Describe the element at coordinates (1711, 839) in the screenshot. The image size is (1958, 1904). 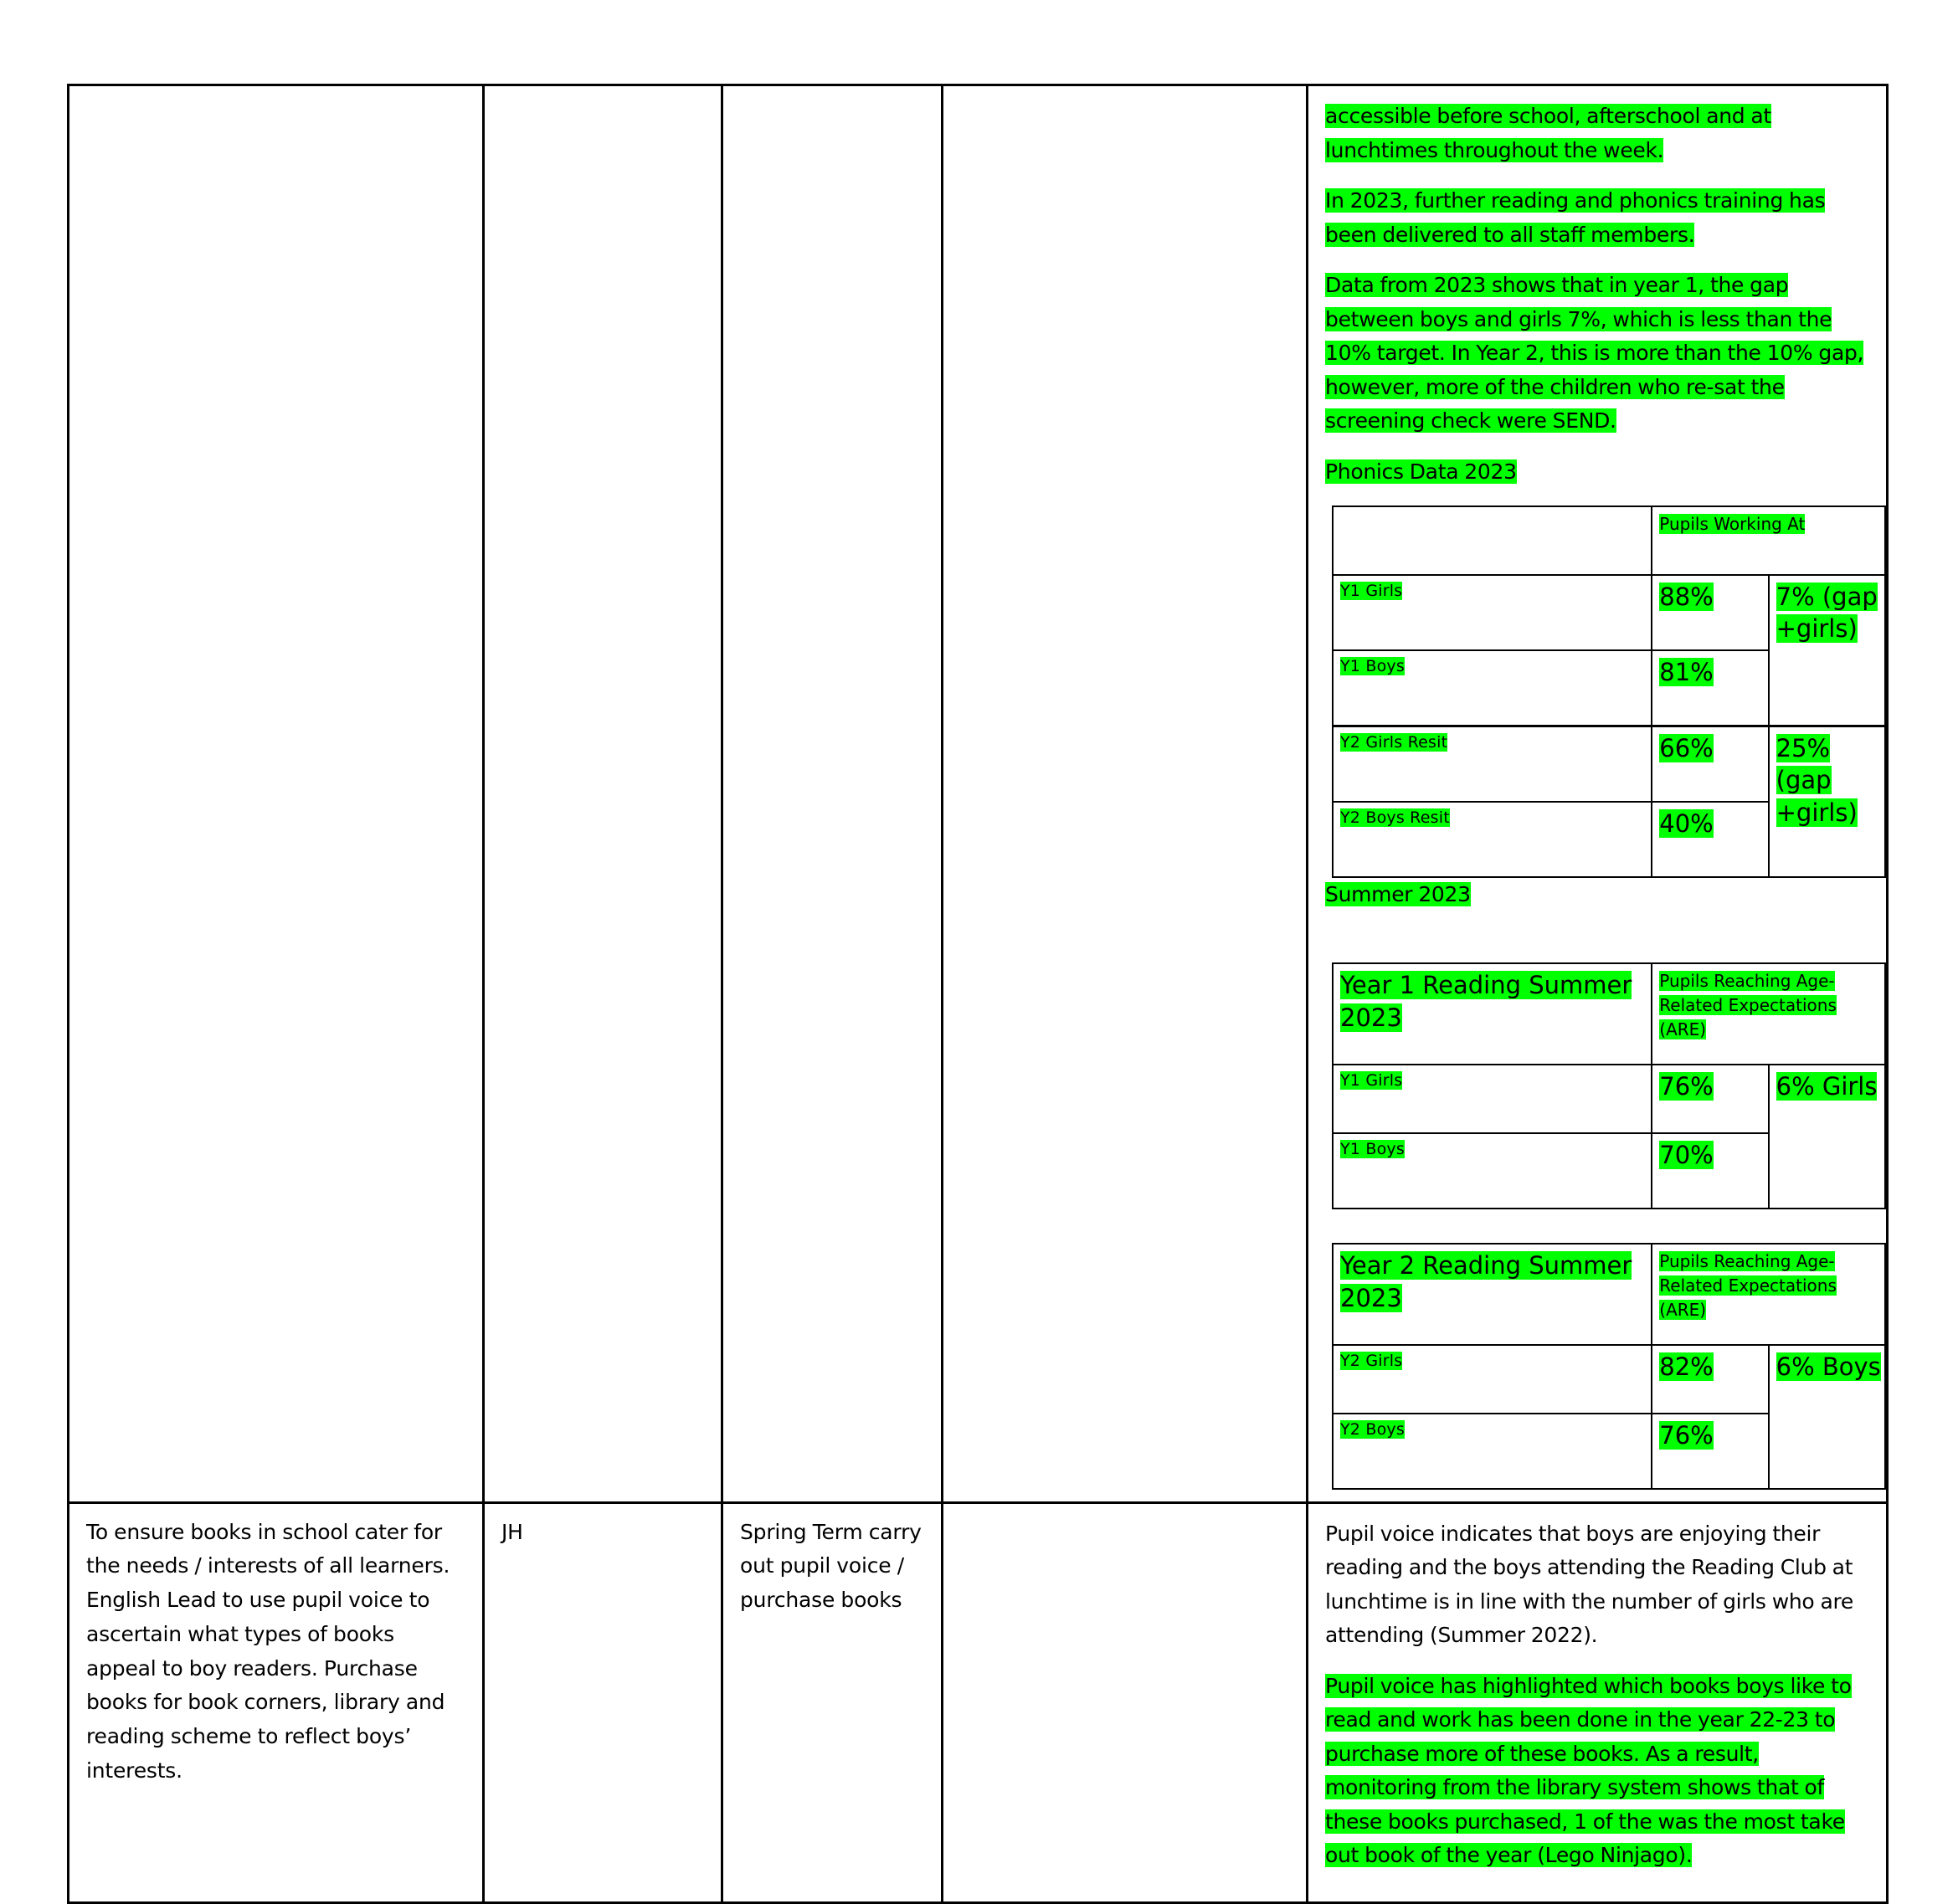
I see `phonics-row-value: 40%` at that location.